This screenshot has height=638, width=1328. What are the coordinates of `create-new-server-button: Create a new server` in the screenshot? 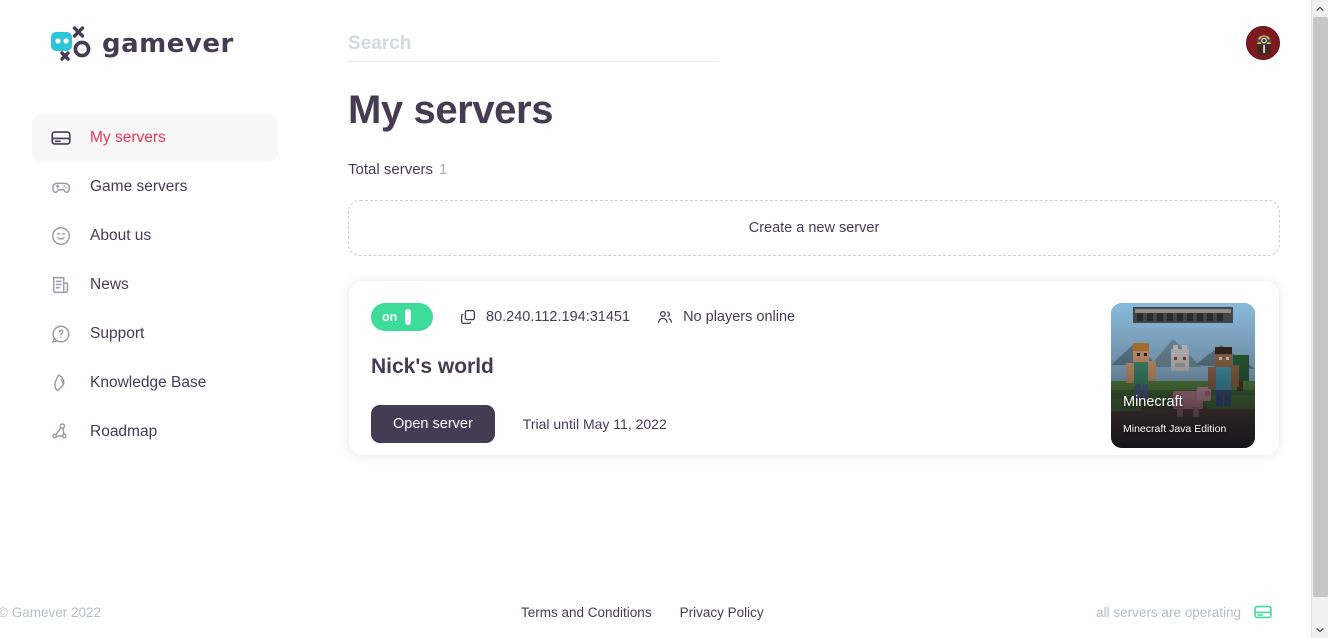 It's located at (814, 228).